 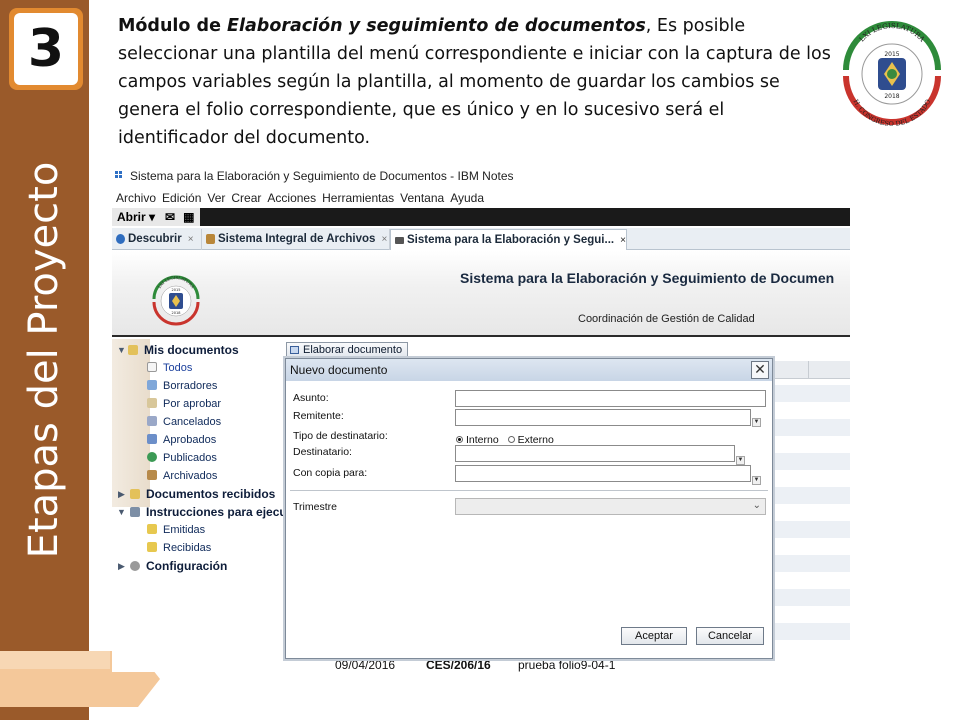 I want to click on column-divider, so click(x=809, y=370).